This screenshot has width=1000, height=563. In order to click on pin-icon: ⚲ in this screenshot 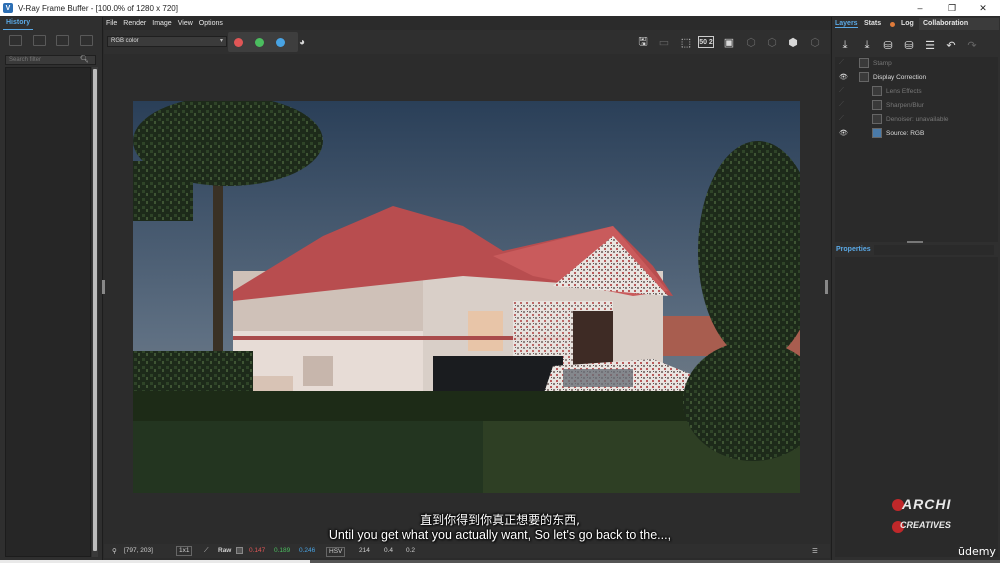, I will do `click(114, 551)`.